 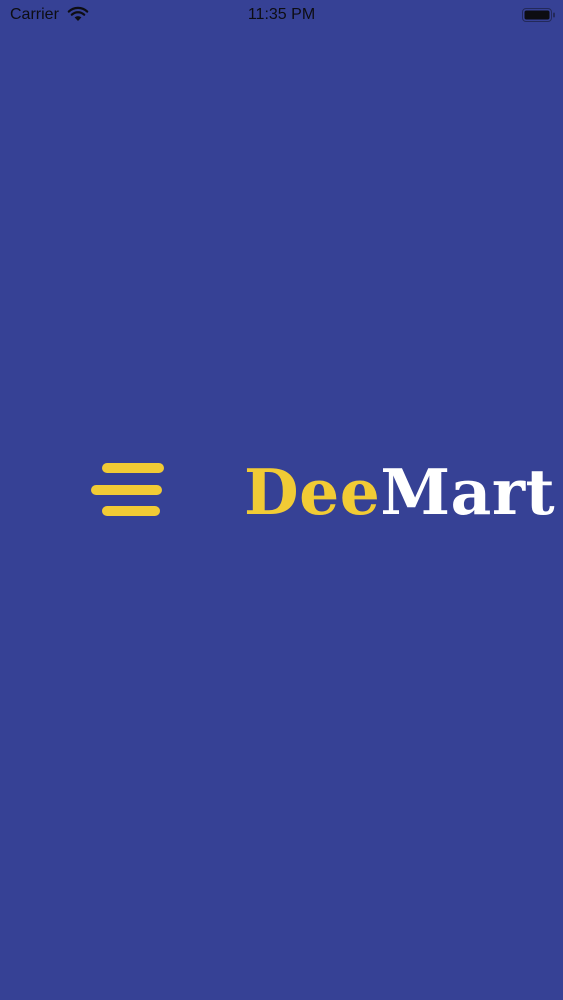 What do you see at coordinates (127, 489) in the screenshot?
I see `speed-lines-icon` at bounding box center [127, 489].